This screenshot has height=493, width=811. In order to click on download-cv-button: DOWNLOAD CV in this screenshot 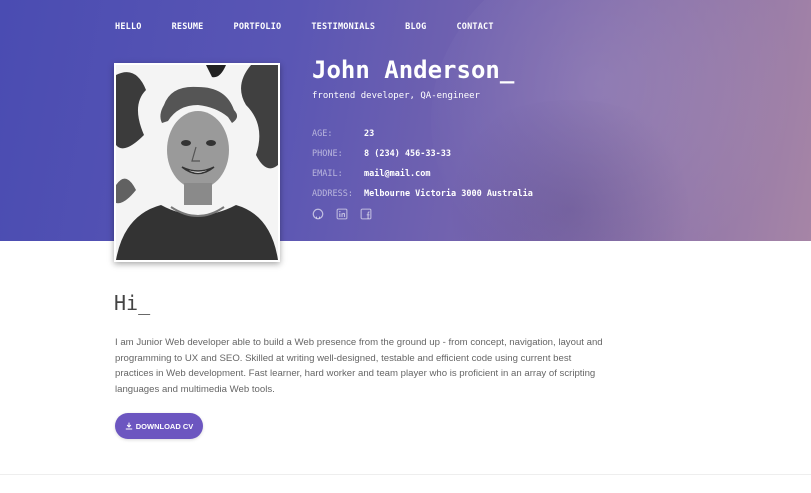, I will do `click(159, 426)`.